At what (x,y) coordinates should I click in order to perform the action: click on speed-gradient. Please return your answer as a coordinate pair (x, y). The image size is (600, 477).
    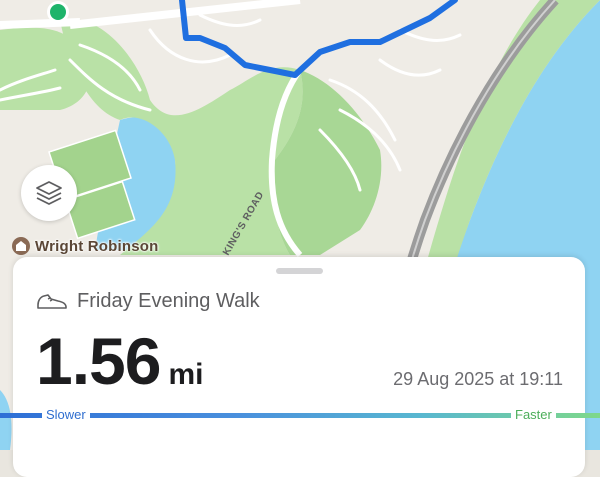
    Looking at the image, I should click on (300, 415).